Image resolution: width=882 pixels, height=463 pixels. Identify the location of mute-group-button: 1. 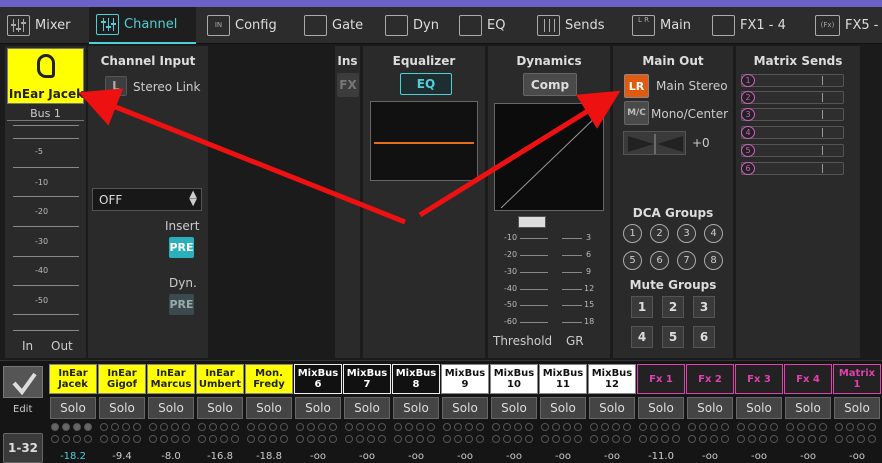
(642, 307).